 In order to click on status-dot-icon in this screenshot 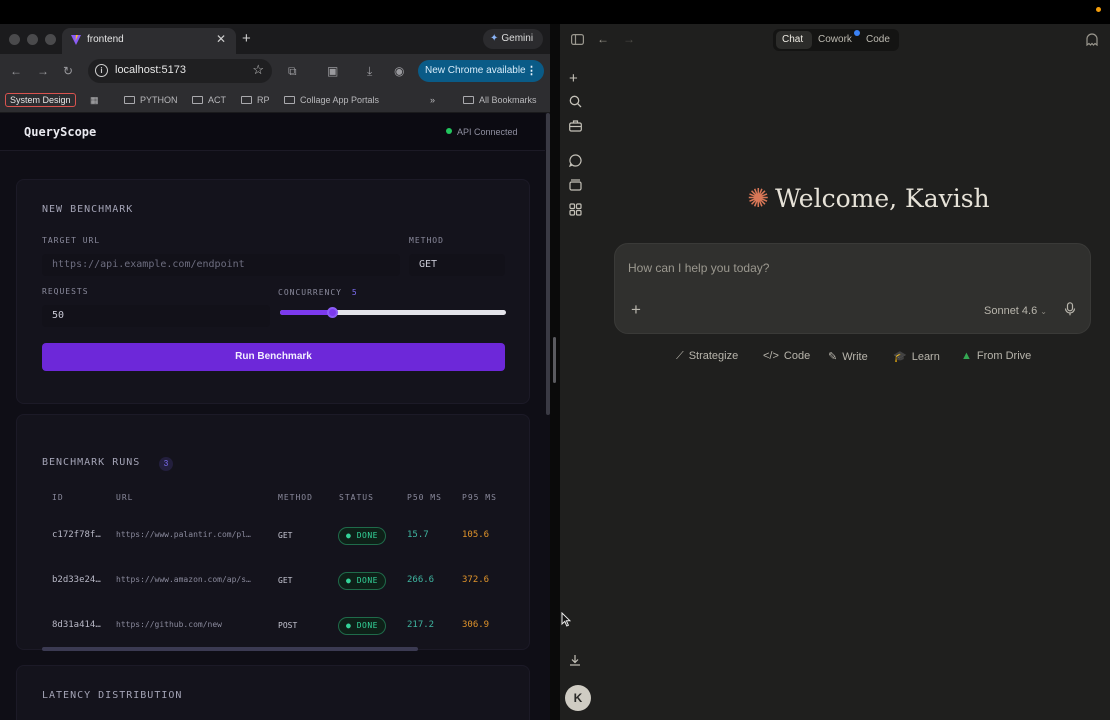, I will do `click(449, 131)`.